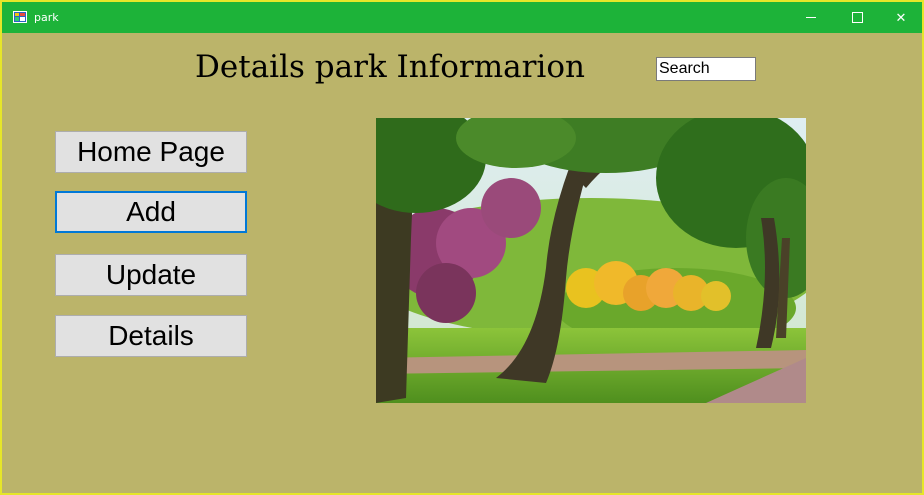  What do you see at coordinates (151, 336) in the screenshot?
I see `details-button: Details` at bounding box center [151, 336].